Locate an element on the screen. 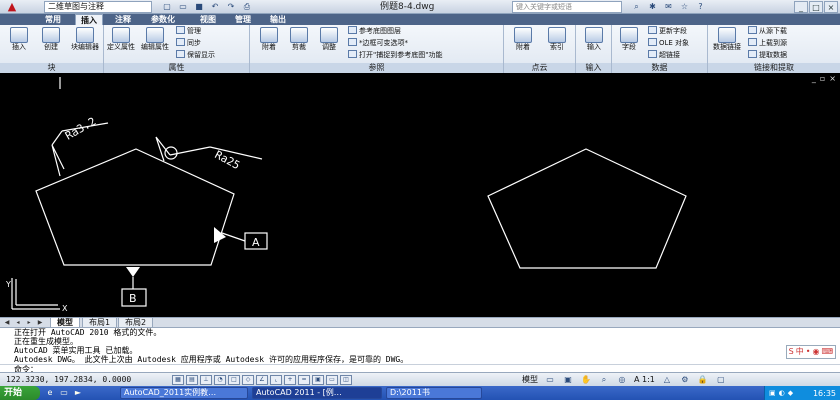 This screenshot has width=840, height=400. attach-pointcloud-button: 附着 is located at coordinates (523, 39).